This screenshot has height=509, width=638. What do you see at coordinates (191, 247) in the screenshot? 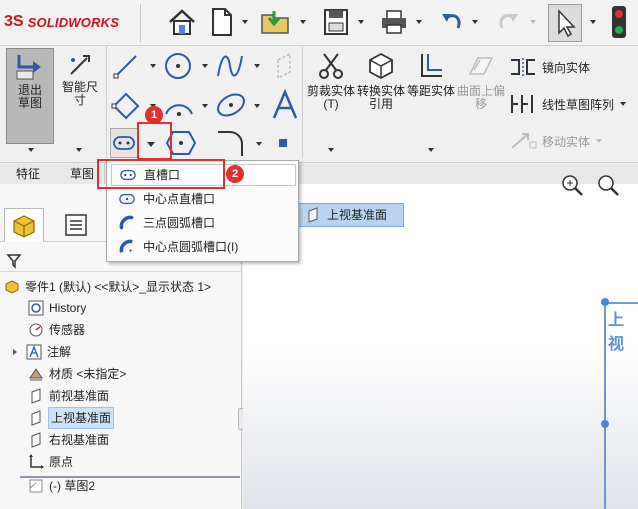
I see `menu-item-label: 中心点圆弧槽口(I)` at bounding box center [191, 247].